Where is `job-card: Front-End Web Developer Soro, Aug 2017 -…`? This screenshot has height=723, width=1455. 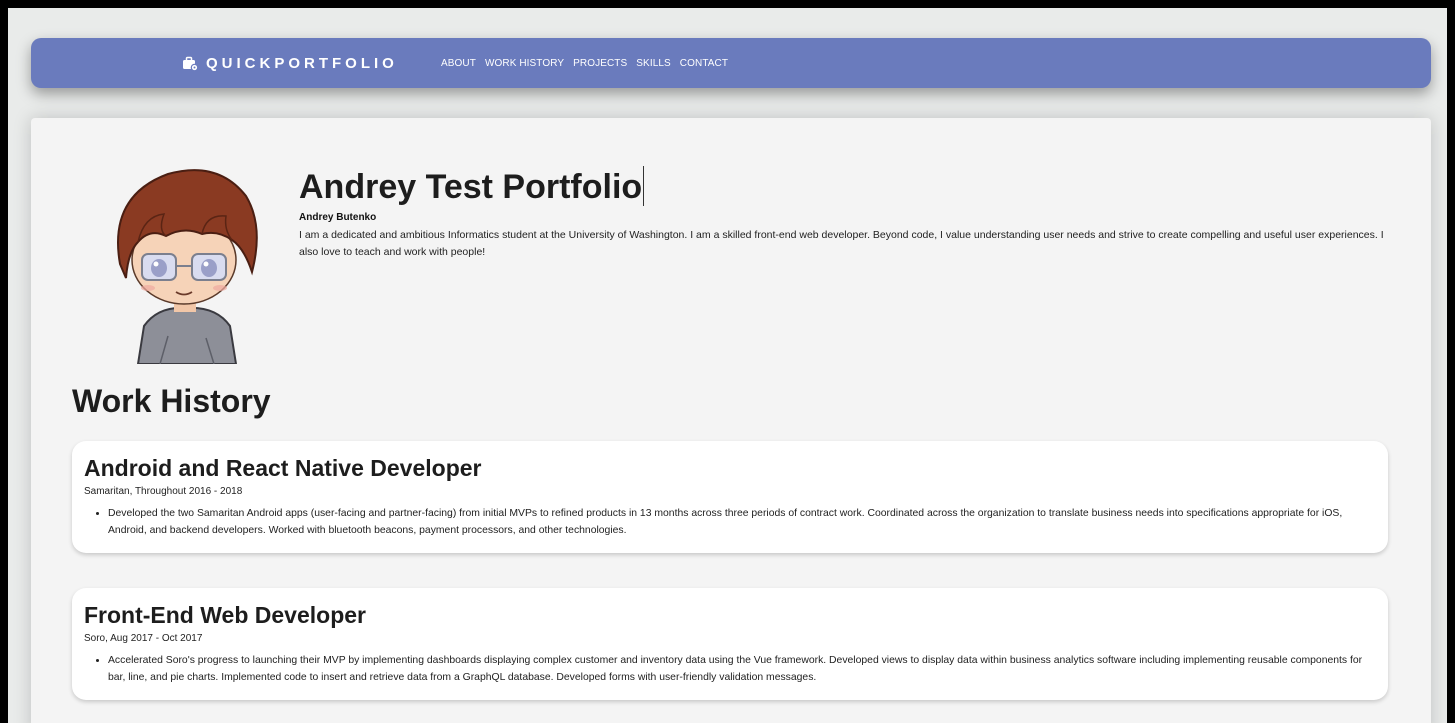
job-card: Front-End Web Developer Soro, Aug 2017 -… is located at coordinates (730, 644).